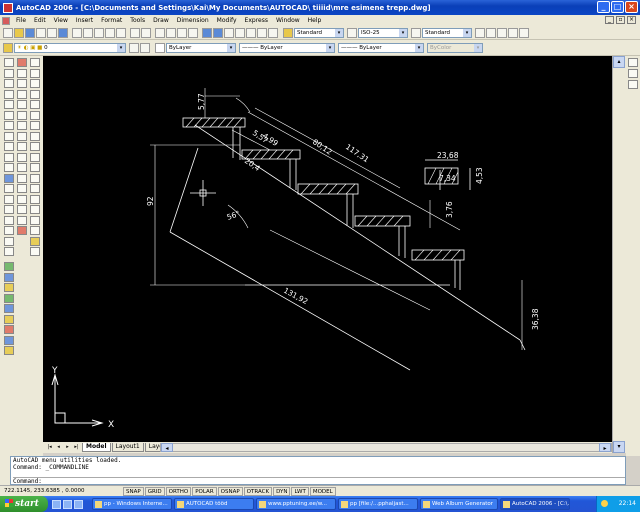 The image size is (640, 512). I want to click on markup-icon, so click(251, 32).